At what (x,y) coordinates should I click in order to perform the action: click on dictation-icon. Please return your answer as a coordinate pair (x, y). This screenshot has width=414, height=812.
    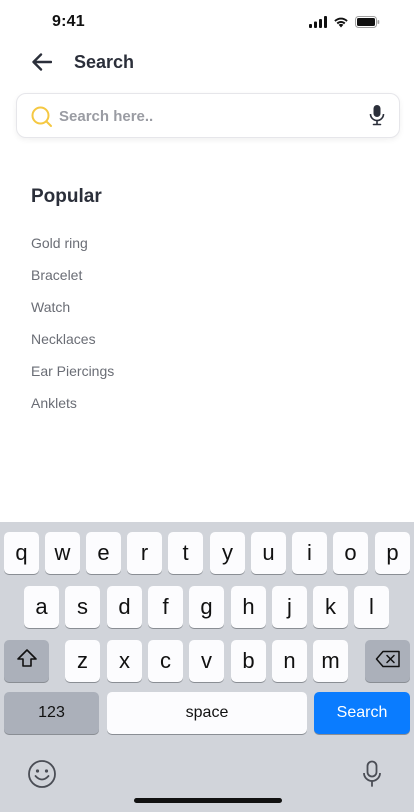
    Looking at the image, I should click on (372, 776).